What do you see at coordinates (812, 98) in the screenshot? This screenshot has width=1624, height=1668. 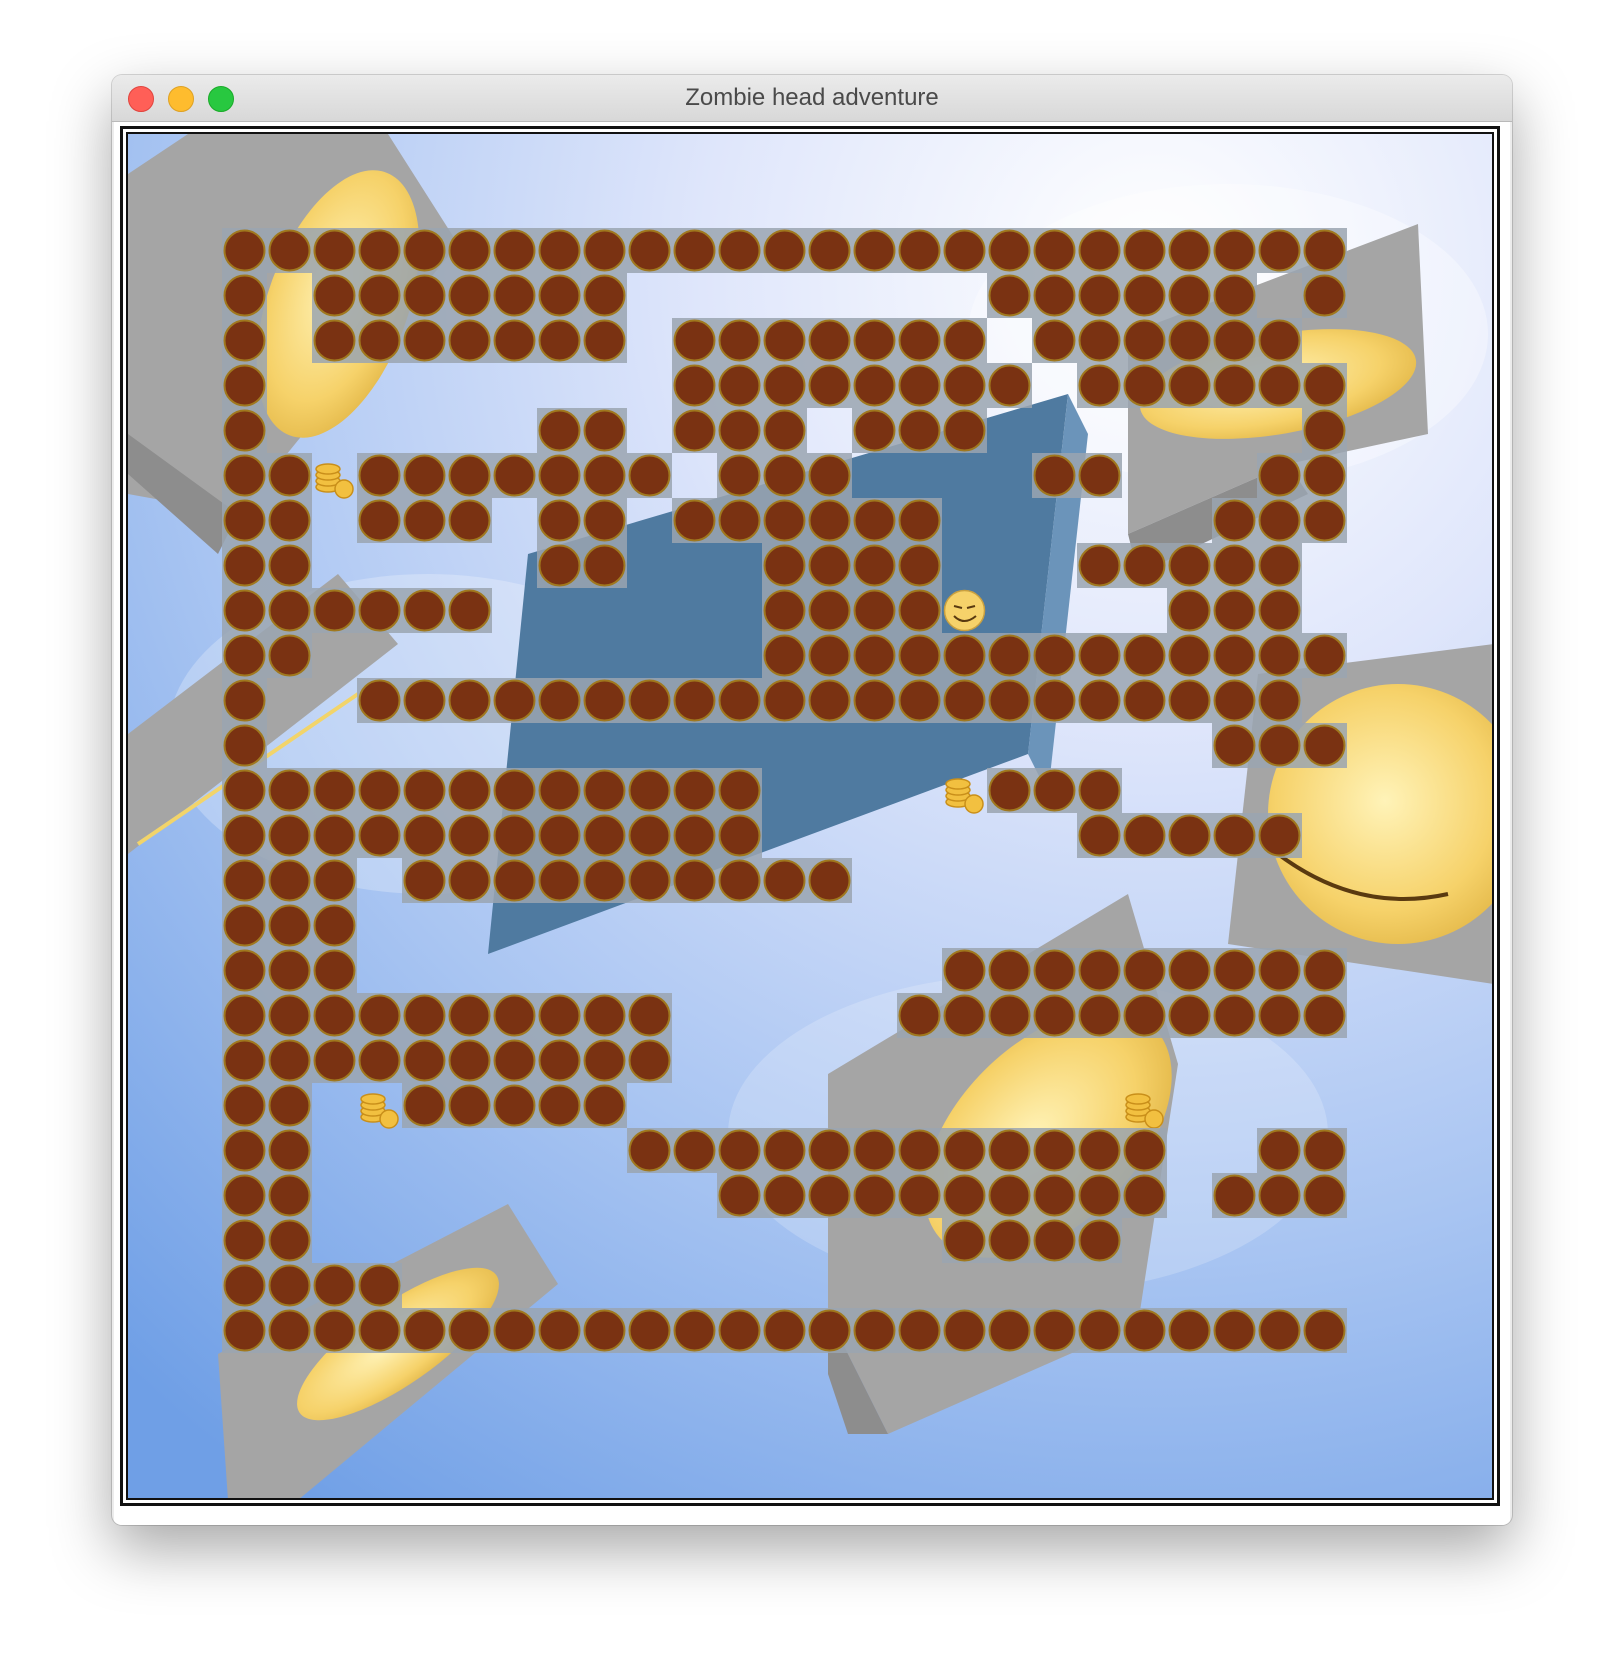 I see `title-bar: Zombie head adventure` at bounding box center [812, 98].